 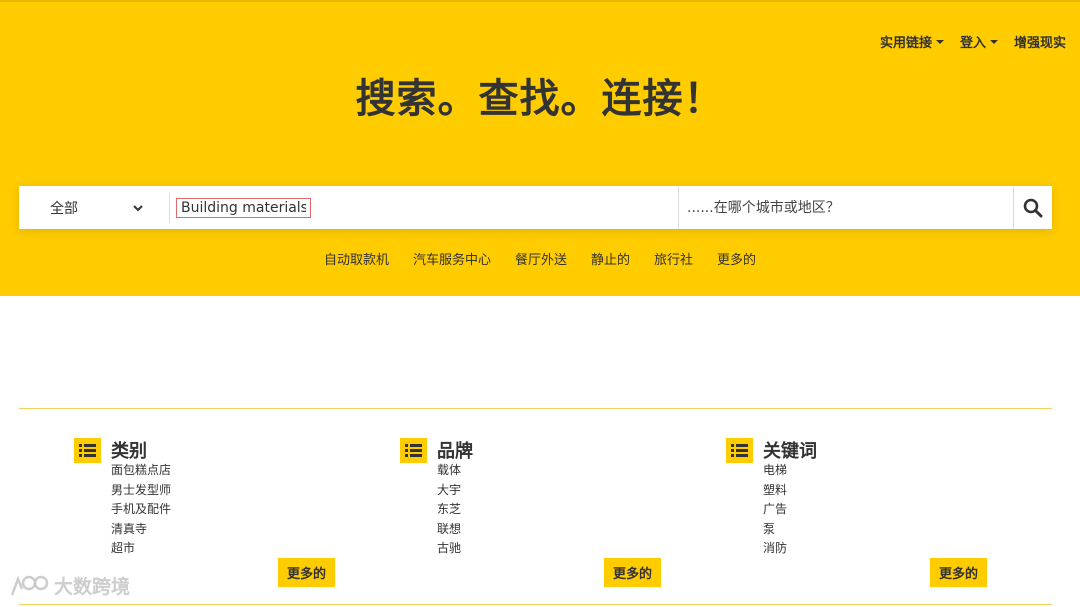 I want to click on chevron-down-icon, so click(x=138, y=207).